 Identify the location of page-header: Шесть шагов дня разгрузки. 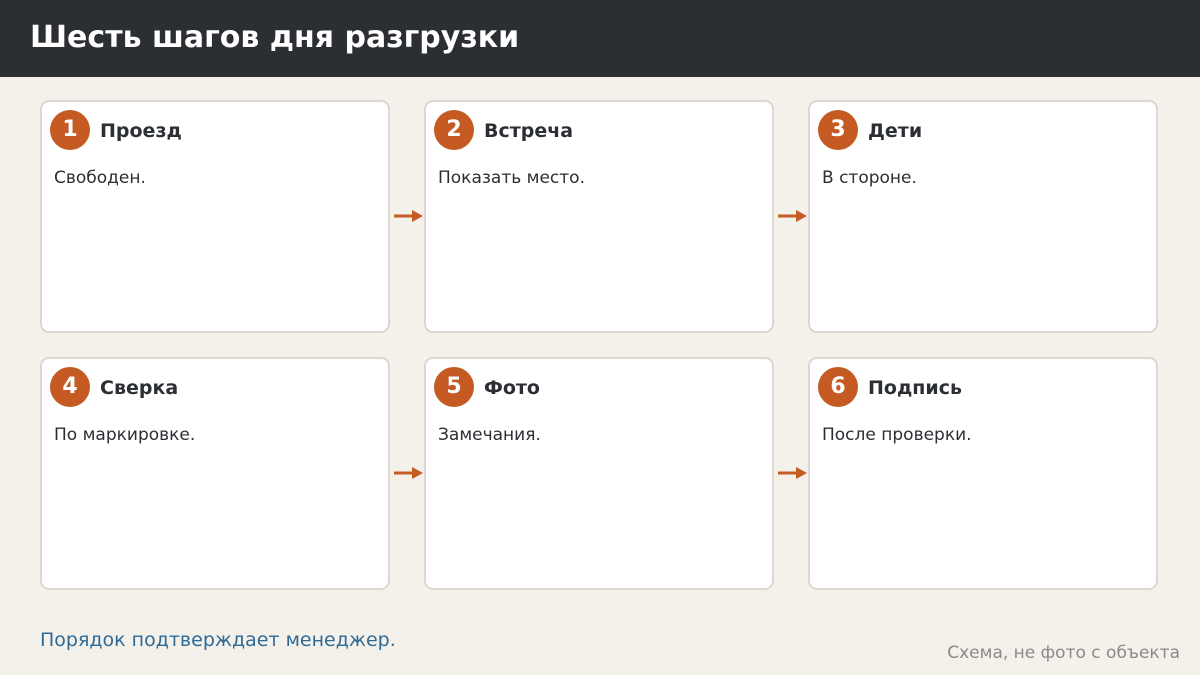
(600, 38).